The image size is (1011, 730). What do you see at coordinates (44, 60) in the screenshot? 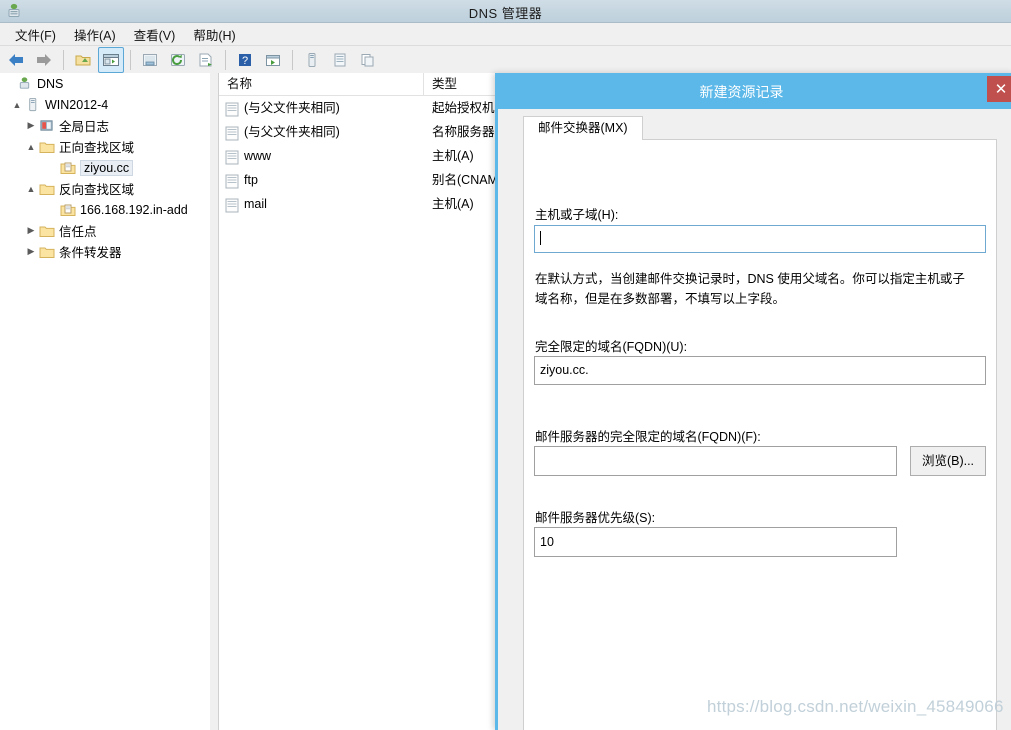
I see `forward-arrow-icon` at bounding box center [44, 60].